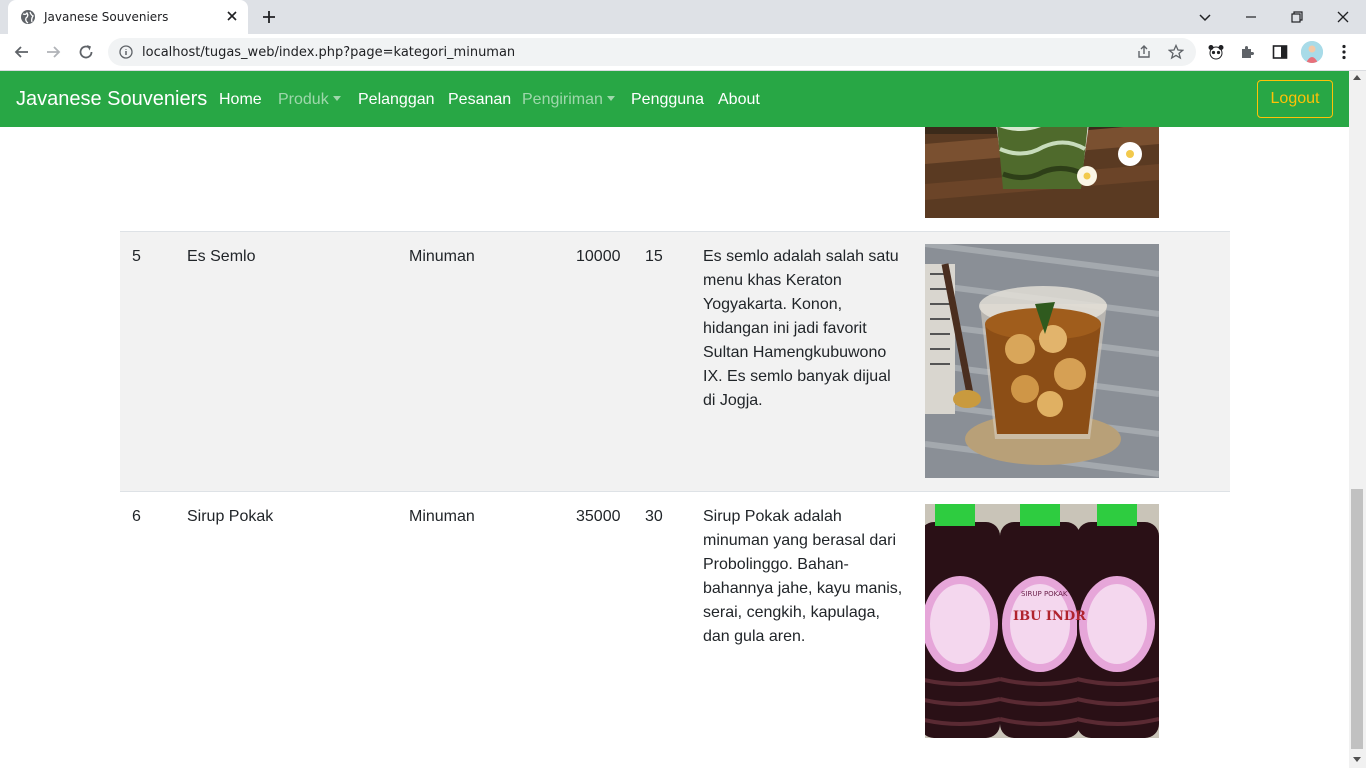  What do you see at coordinates (1205, 17) in the screenshot?
I see `tab-search-icon` at bounding box center [1205, 17].